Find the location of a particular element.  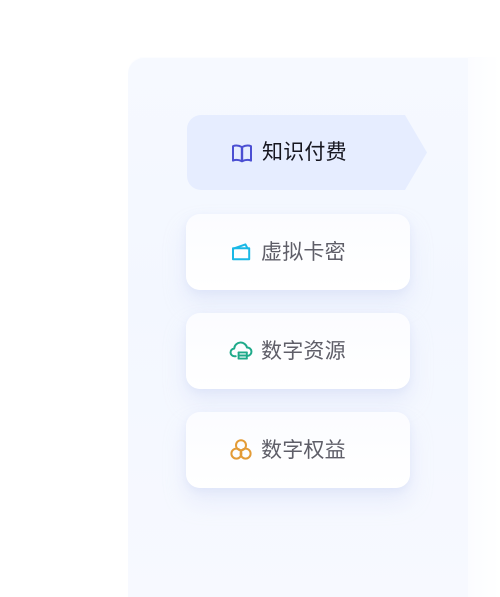

menu-item-content: 数字资源 is located at coordinates (287, 351).